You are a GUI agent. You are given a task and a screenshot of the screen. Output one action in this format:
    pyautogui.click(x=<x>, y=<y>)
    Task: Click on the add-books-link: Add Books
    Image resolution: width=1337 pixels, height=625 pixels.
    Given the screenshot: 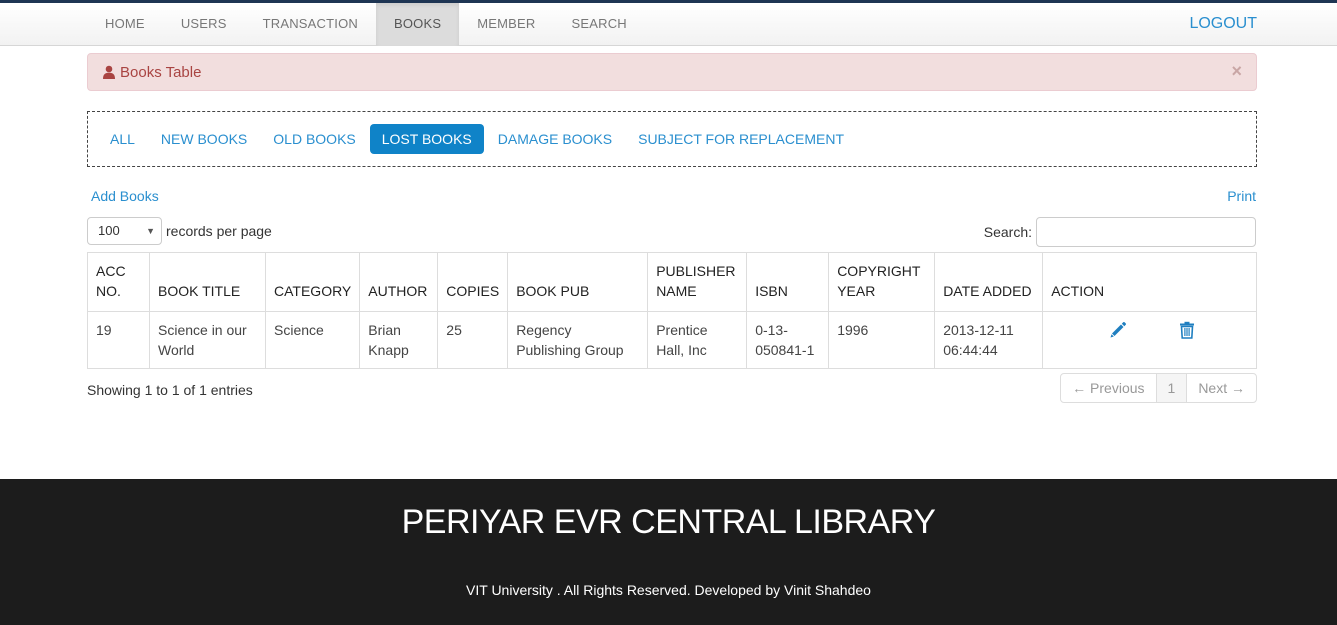 What is the action you would take?
    pyautogui.click(x=125, y=196)
    